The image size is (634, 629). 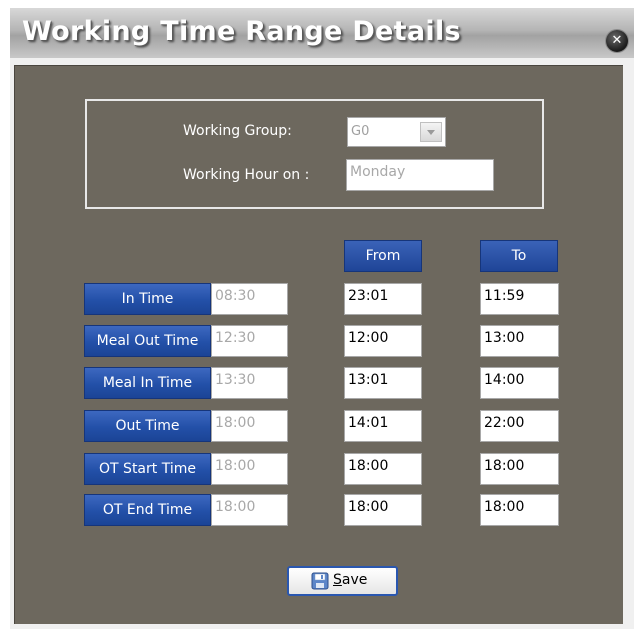 I want to click on close-button: ✕, so click(x=617, y=41).